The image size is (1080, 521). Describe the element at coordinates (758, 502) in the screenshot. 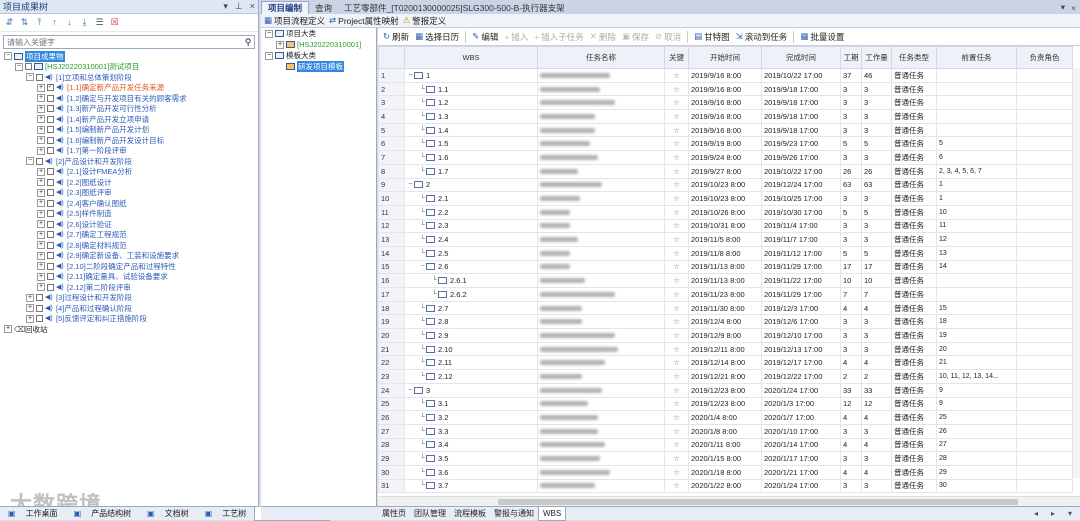

I see `scroll-thumb` at that location.